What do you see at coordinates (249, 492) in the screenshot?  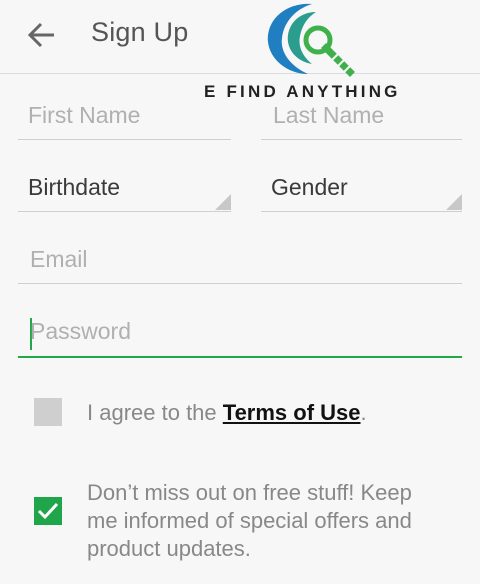 I see `newsletter-line-1: Don’t miss out on free stuff! Keep` at bounding box center [249, 492].